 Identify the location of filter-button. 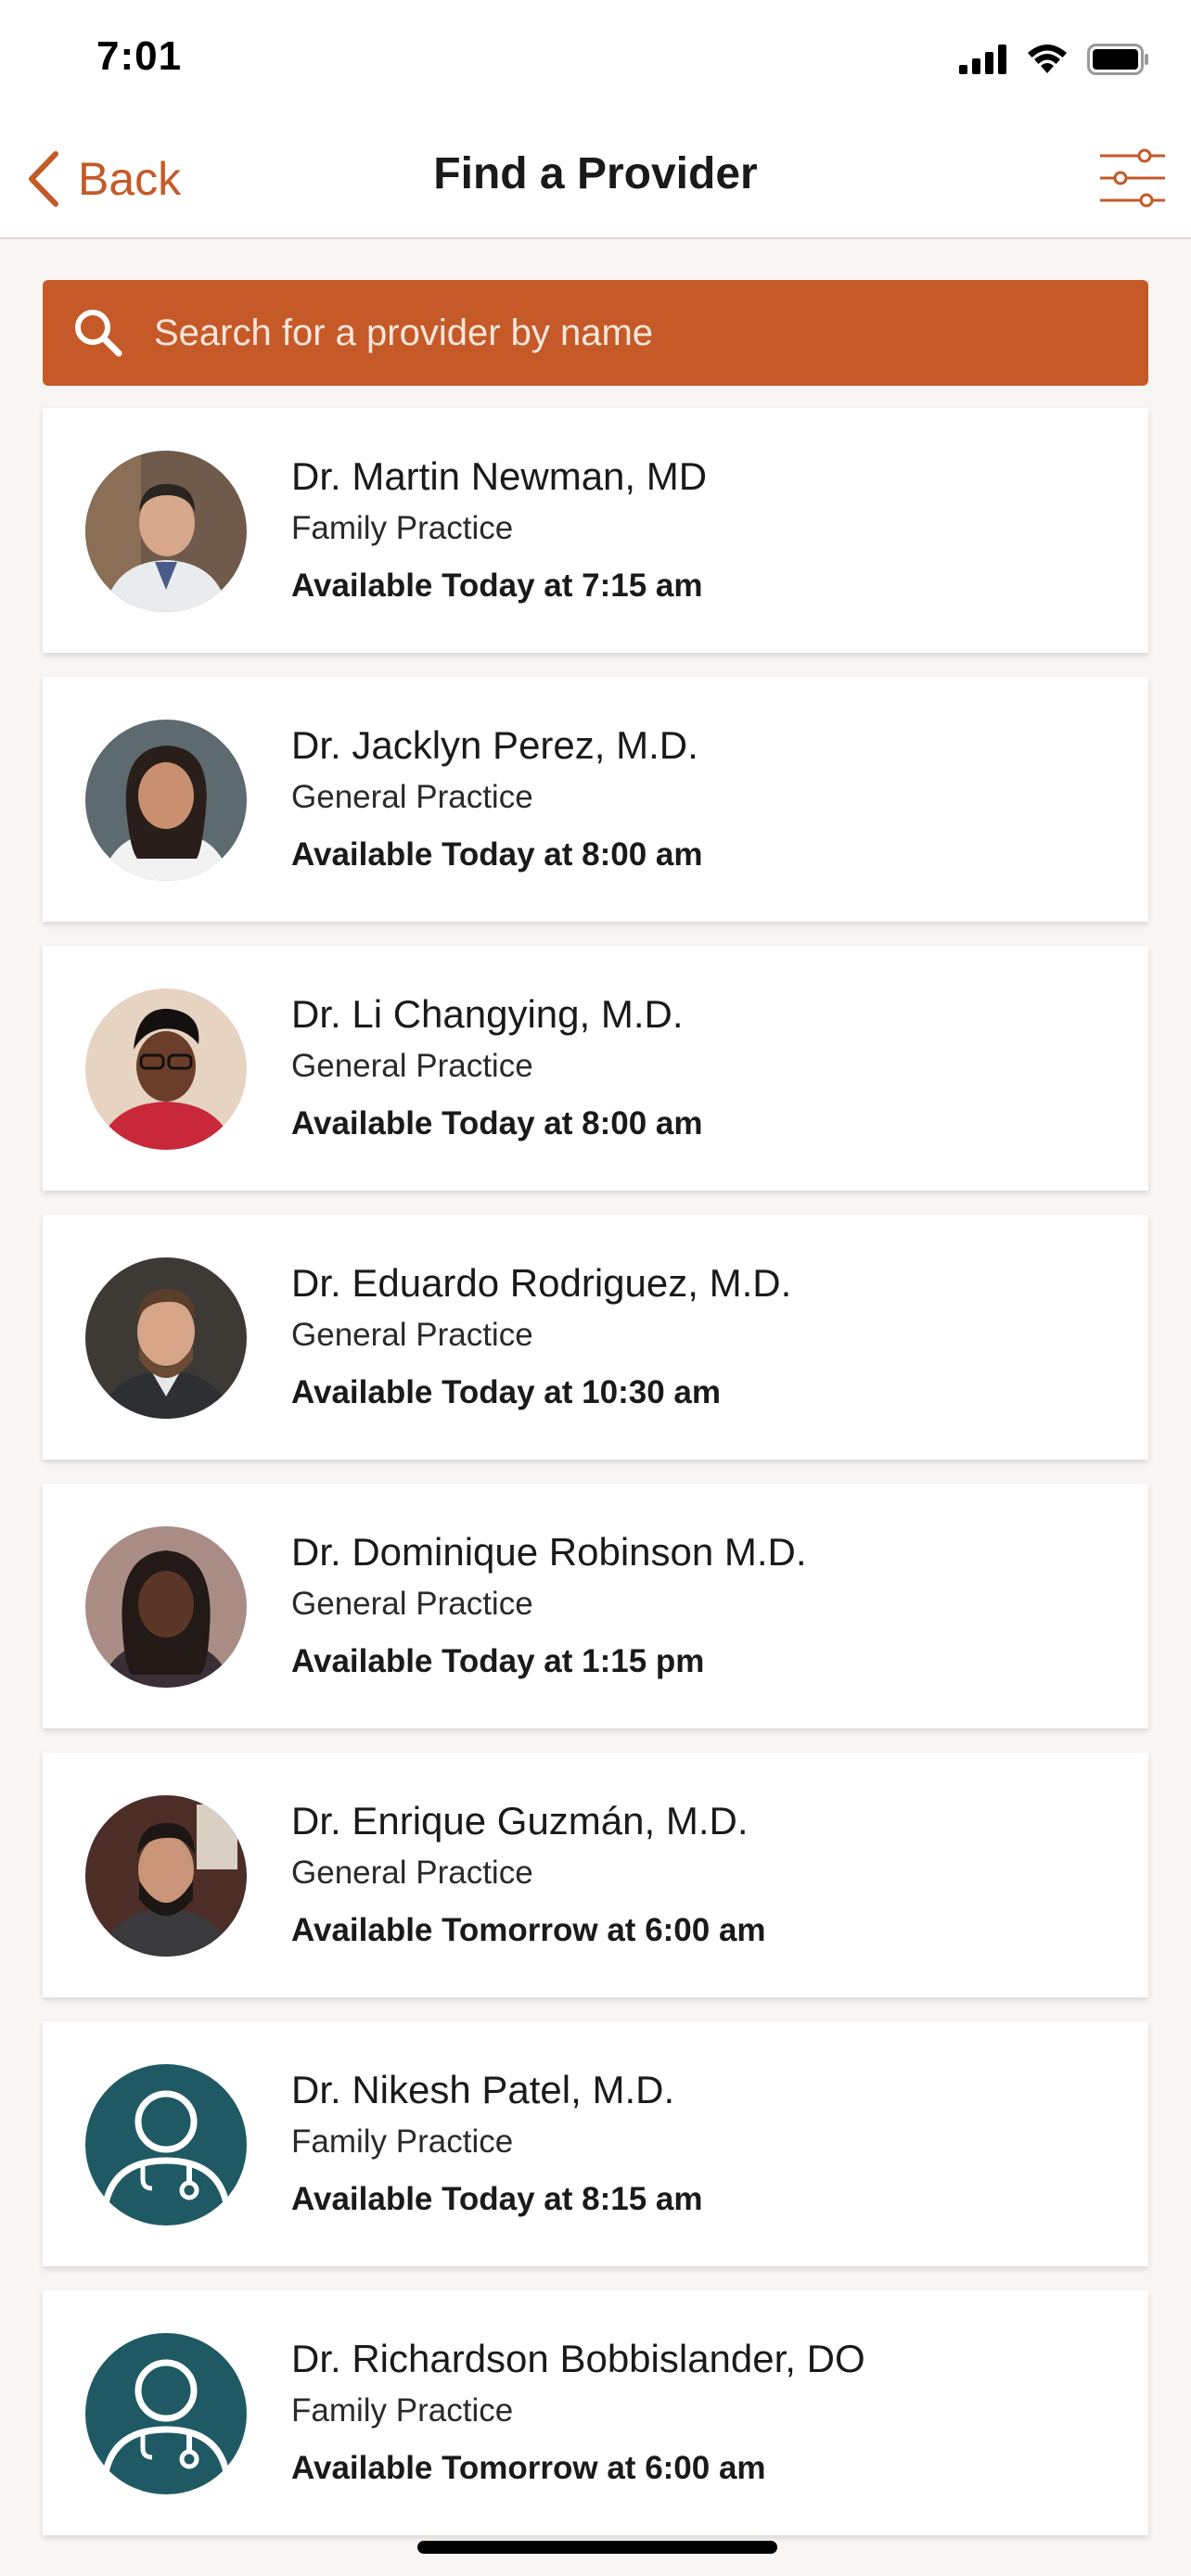
(1132, 178).